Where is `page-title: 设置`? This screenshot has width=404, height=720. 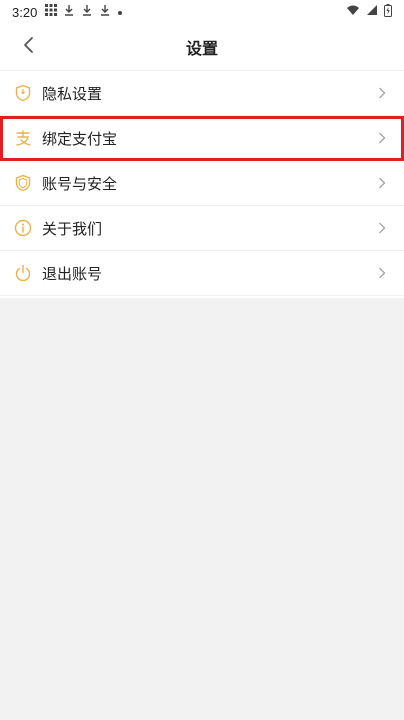
page-title: 设置 is located at coordinates (201, 48).